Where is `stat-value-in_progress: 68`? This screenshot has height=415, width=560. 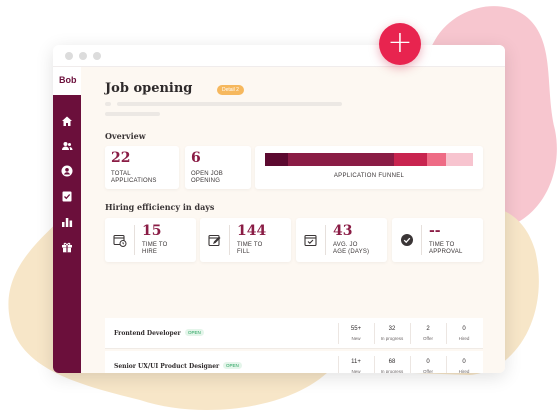 stat-value-in_progress: 68 is located at coordinates (392, 362).